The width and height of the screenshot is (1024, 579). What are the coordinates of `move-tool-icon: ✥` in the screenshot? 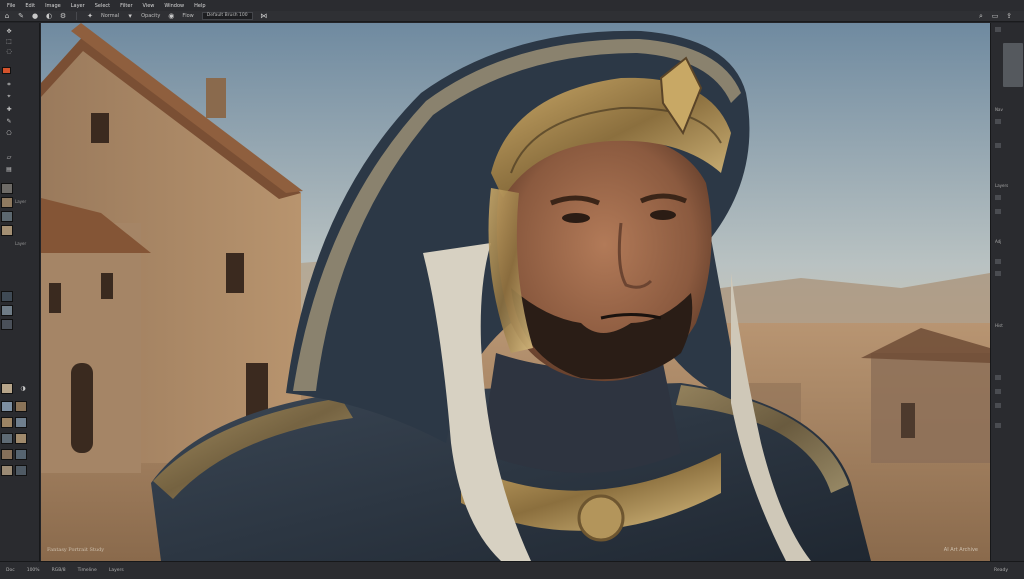 It's located at (9, 31).